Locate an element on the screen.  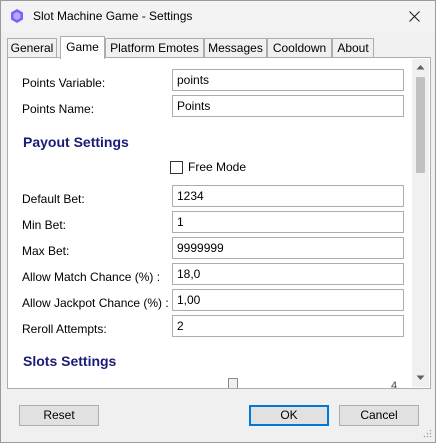
close-icon is located at coordinates (414, 16).